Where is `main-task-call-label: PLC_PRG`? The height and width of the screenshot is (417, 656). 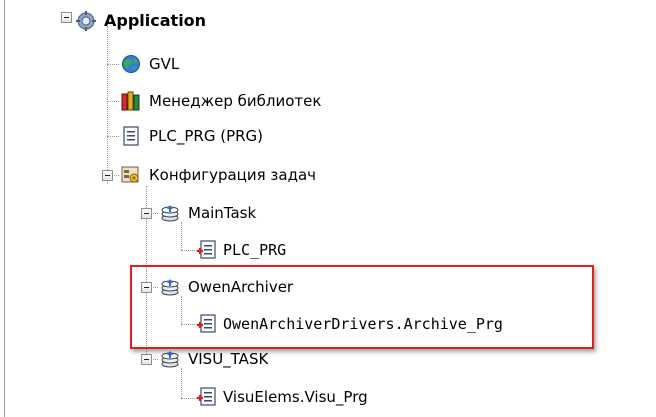 main-task-call-label: PLC_PRG is located at coordinates (255, 250).